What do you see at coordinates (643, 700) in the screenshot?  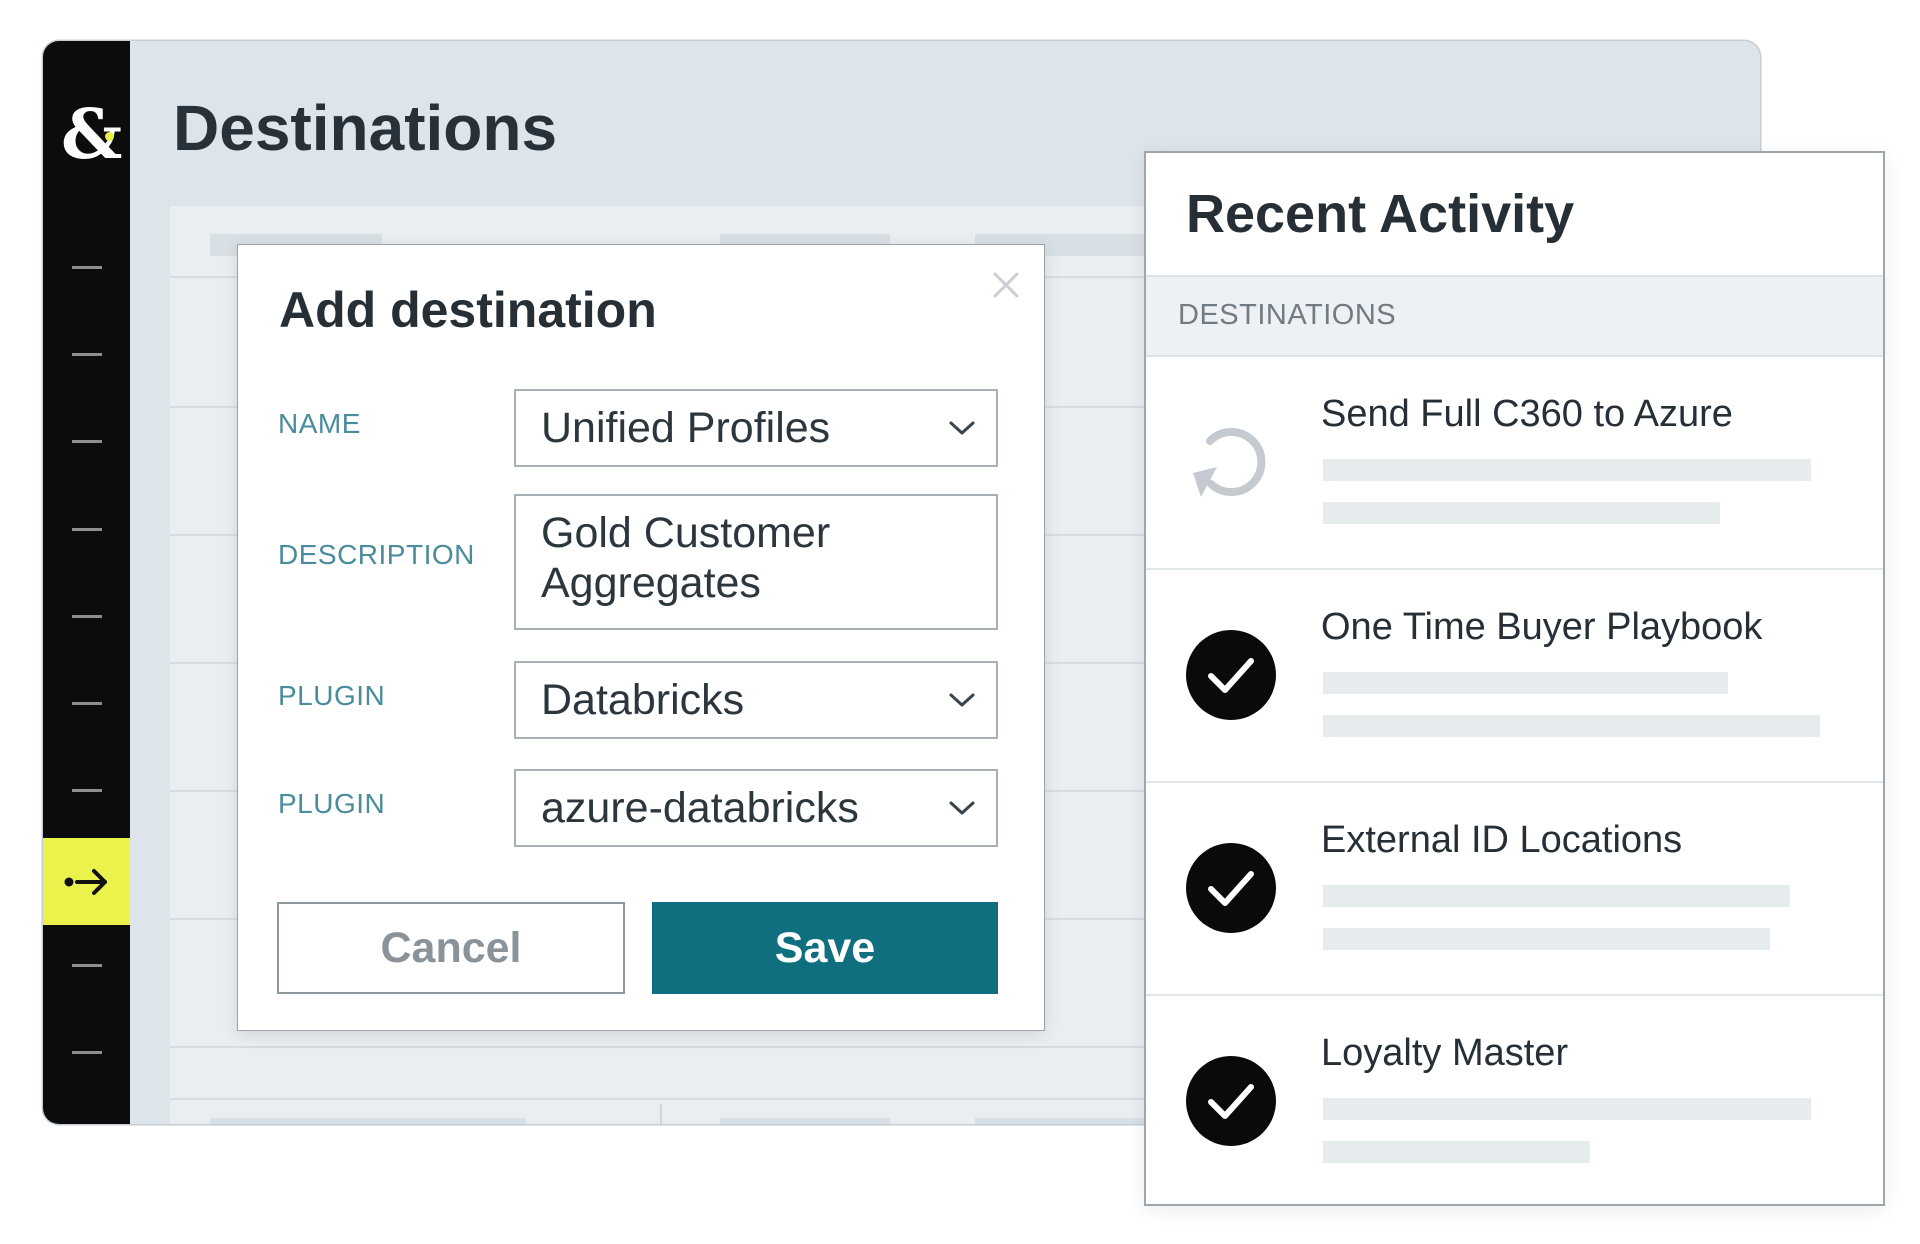 I see `plugin-select-value: Databricks` at bounding box center [643, 700].